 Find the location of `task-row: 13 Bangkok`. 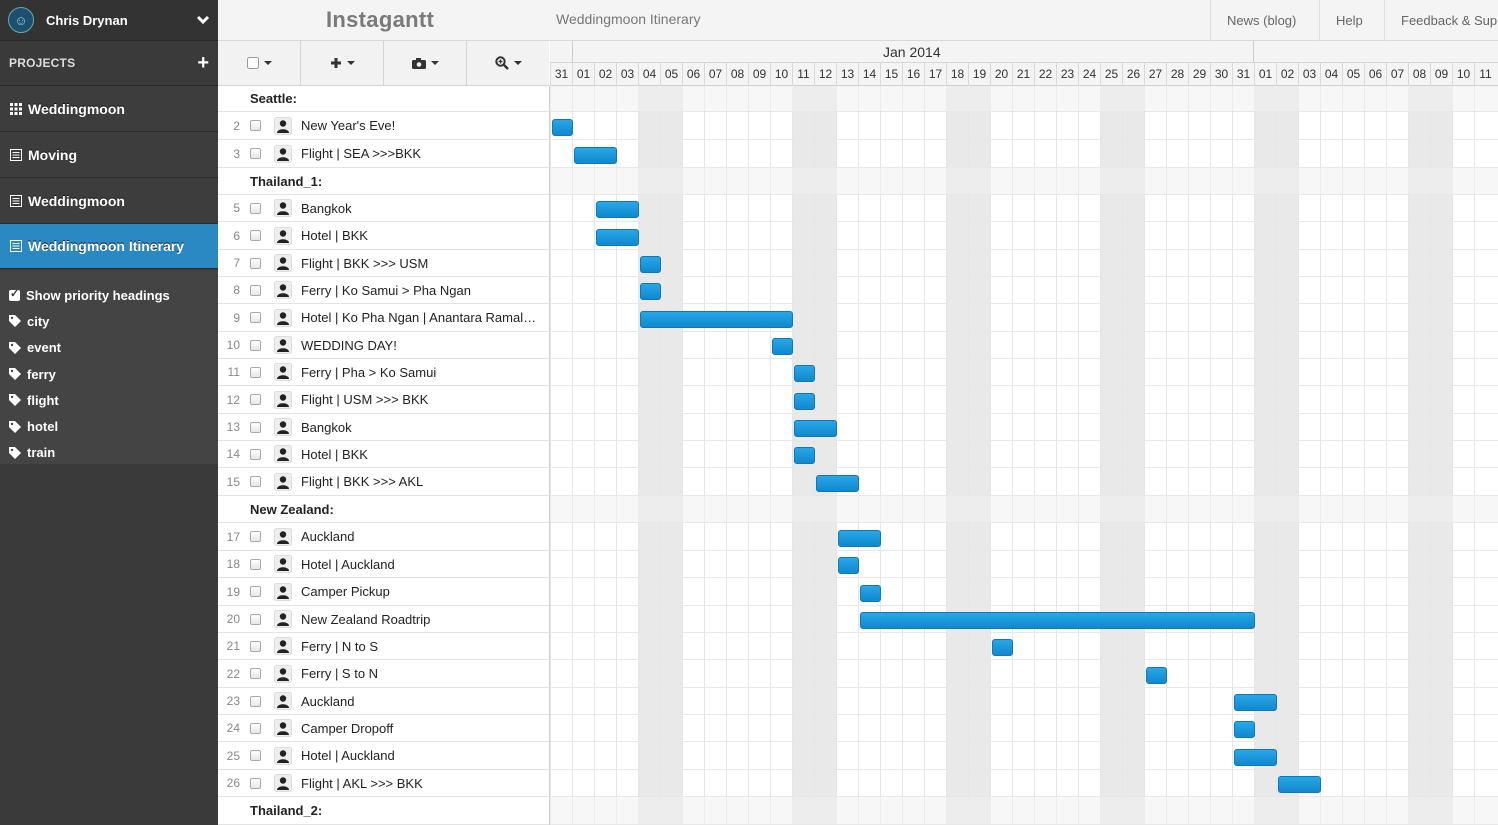

task-row: 13 Bangkok is located at coordinates (383, 427).